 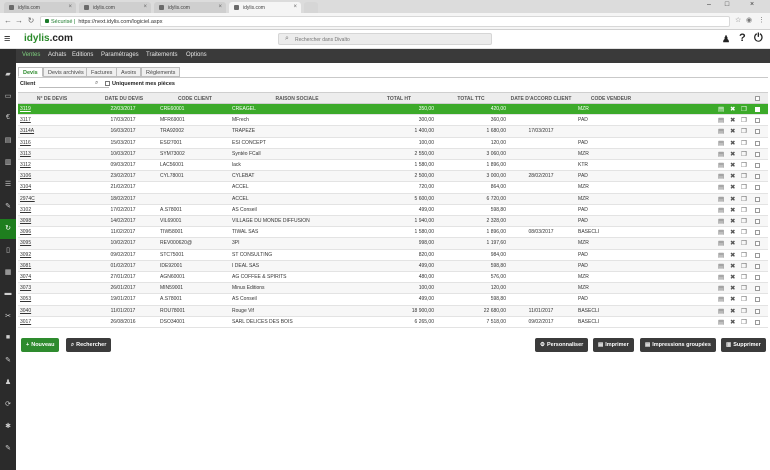 What do you see at coordinates (265, 7) in the screenshot?
I see `browser-tab-active: idylis.com ×` at bounding box center [265, 7].